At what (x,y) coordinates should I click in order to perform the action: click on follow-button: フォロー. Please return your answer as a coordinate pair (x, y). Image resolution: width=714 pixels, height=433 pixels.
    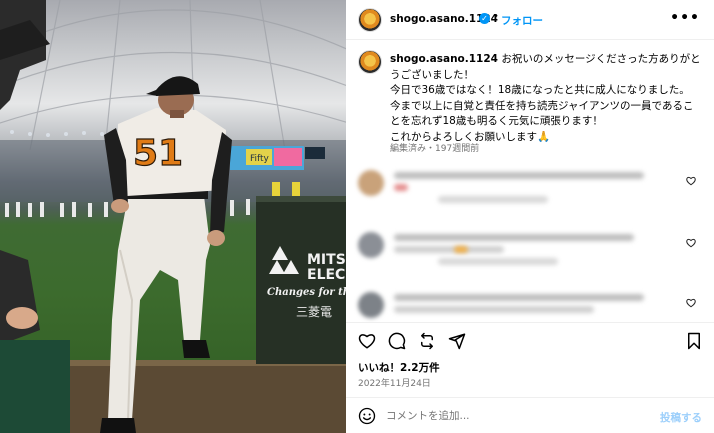
    Looking at the image, I should click on (522, 20).